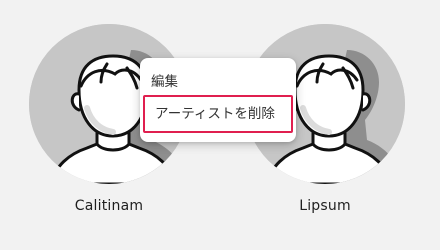  What do you see at coordinates (218, 114) in the screenshot?
I see `delete-artist-menu-item: アーティストを削除` at bounding box center [218, 114].